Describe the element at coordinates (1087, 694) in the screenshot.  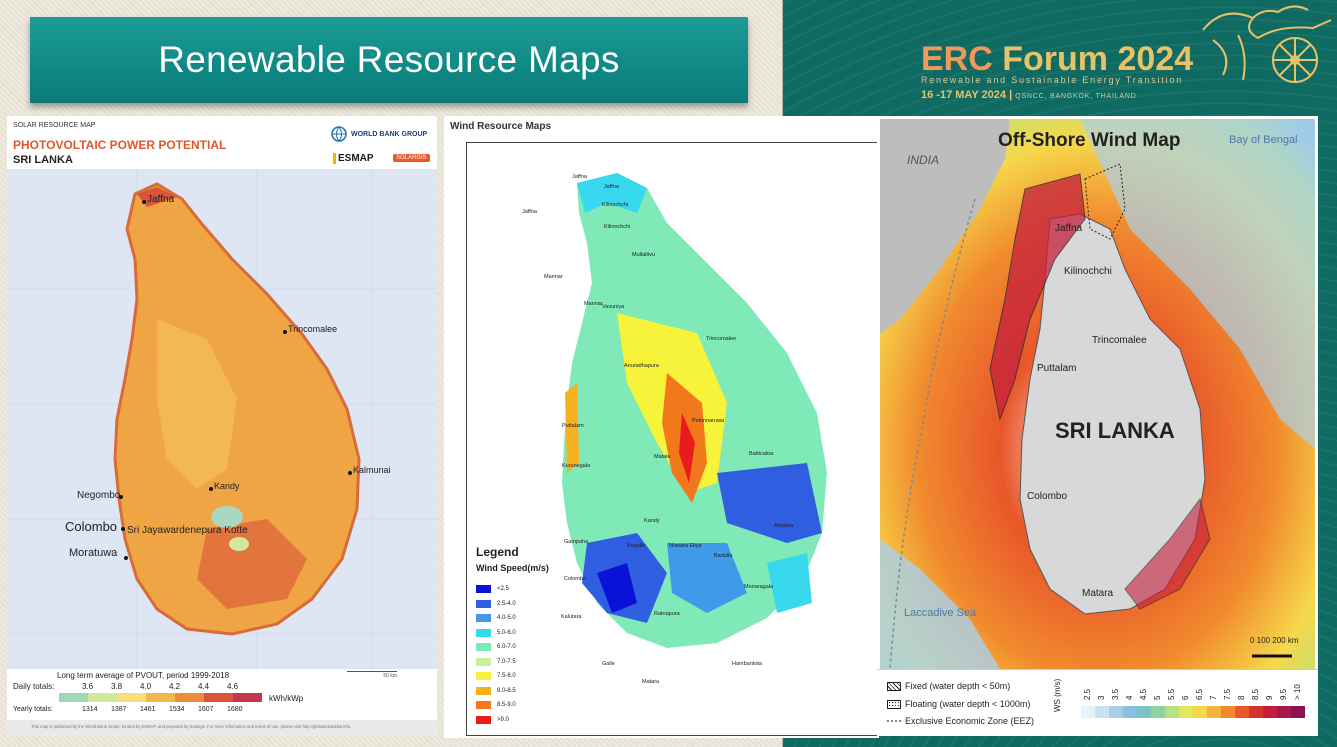
I see `ws-value: 2.5` at that location.